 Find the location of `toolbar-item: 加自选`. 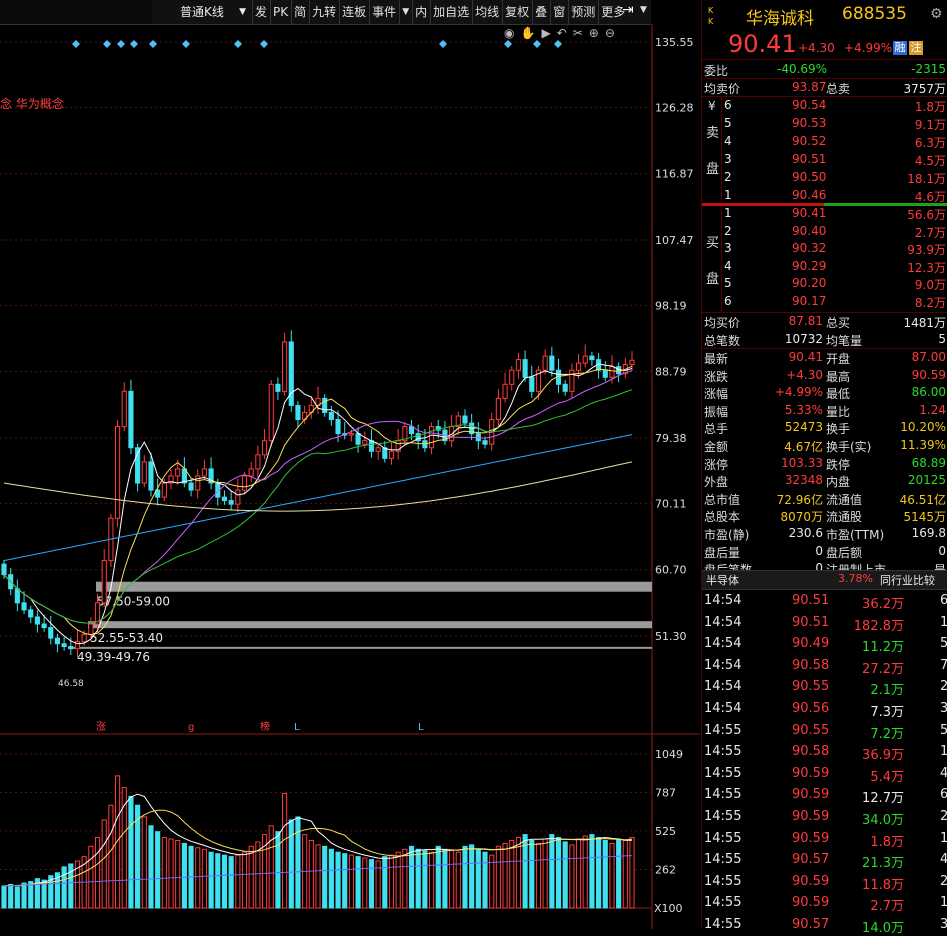

toolbar-item: 加自选 is located at coordinates (450, 12).